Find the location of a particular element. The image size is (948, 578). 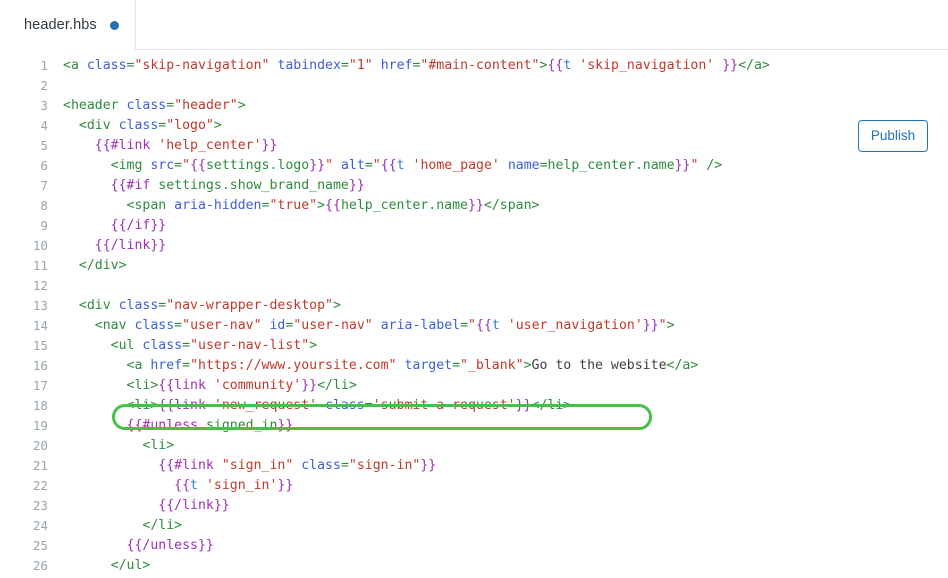

code-line: 4 <div class="logo"> is located at coordinates (474, 126).